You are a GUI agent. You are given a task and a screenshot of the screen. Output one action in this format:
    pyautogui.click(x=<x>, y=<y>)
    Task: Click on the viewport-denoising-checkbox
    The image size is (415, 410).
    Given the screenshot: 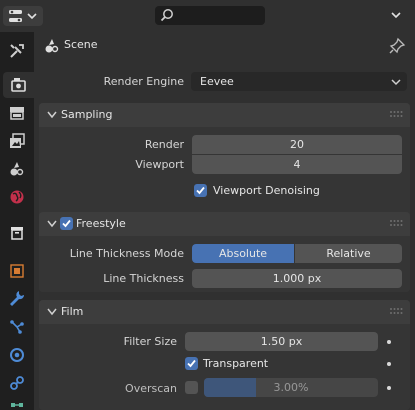 What is the action you would take?
    pyautogui.click(x=200, y=190)
    